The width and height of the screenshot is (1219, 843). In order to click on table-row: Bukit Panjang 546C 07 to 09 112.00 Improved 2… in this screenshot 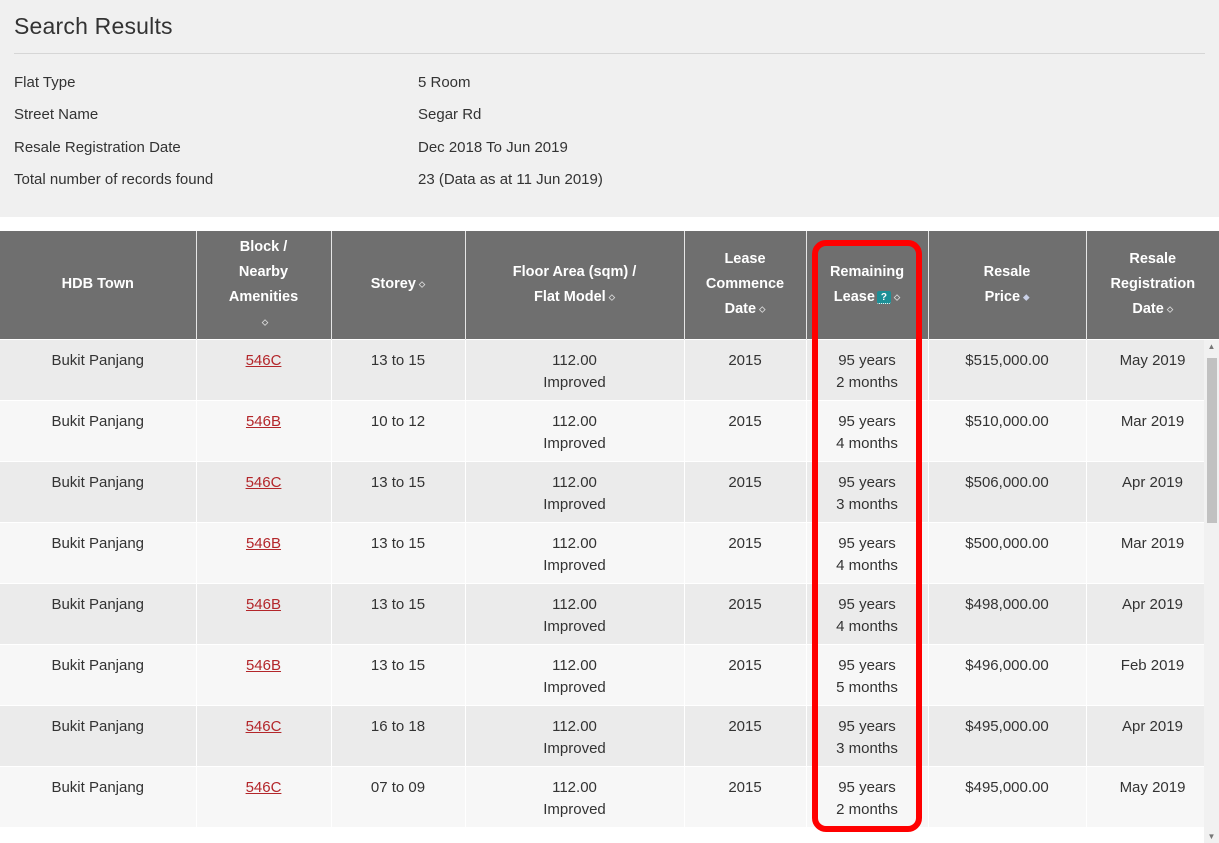, I will do `click(609, 796)`.